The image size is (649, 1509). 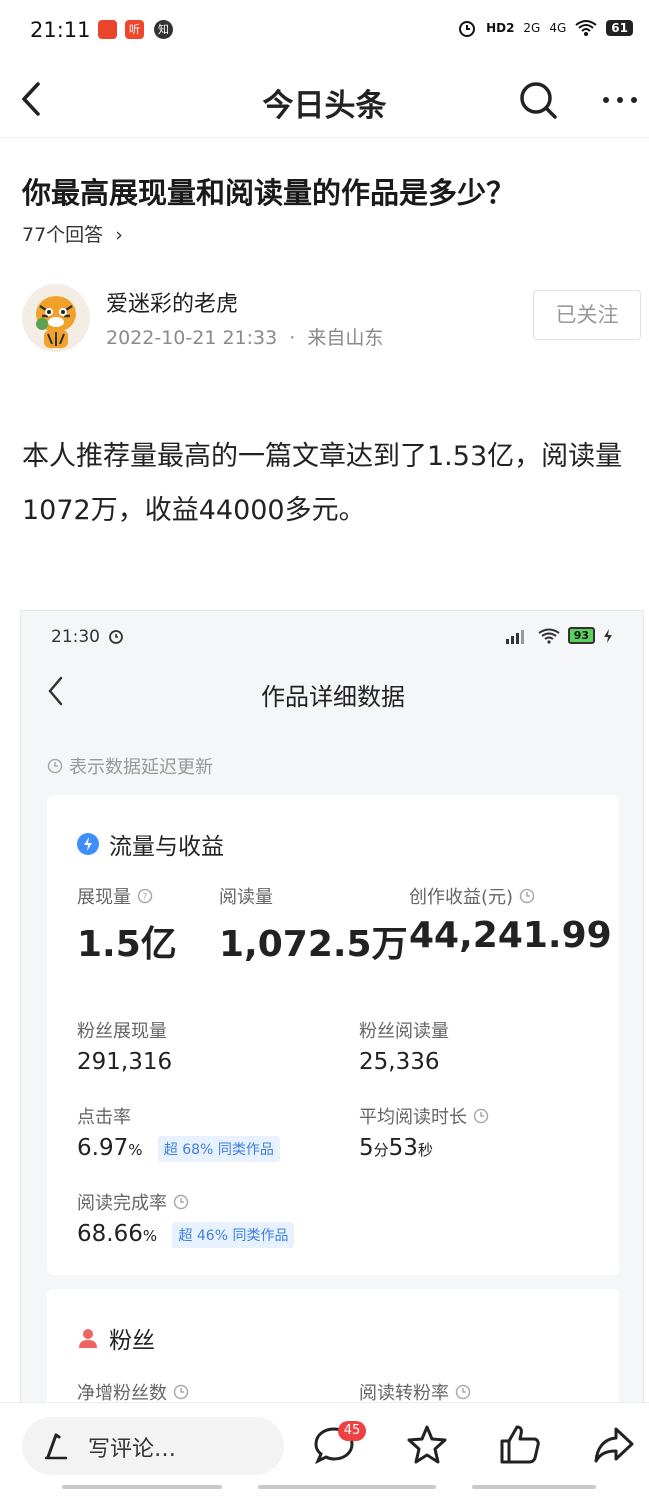 I want to click on status-time: 21:11, so click(x=60, y=30).